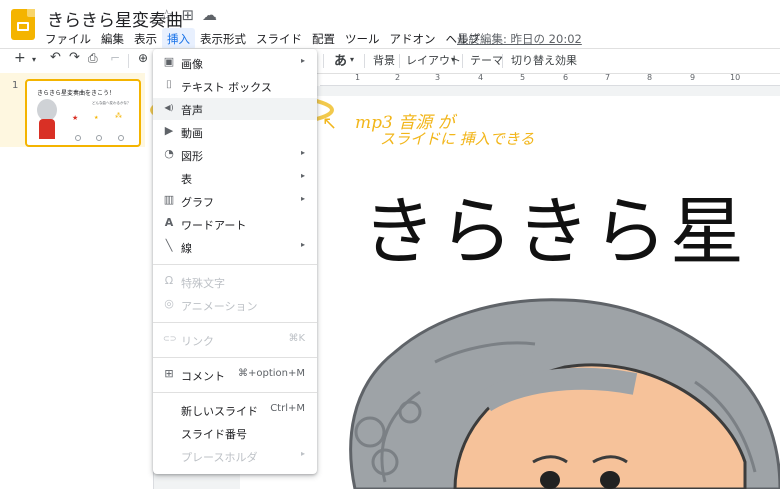 Image resolution: width=780 pixels, height=489 pixels. What do you see at coordinates (186, 179) in the screenshot?
I see `menu-item-label: 表` at bounding box center [186, 179].